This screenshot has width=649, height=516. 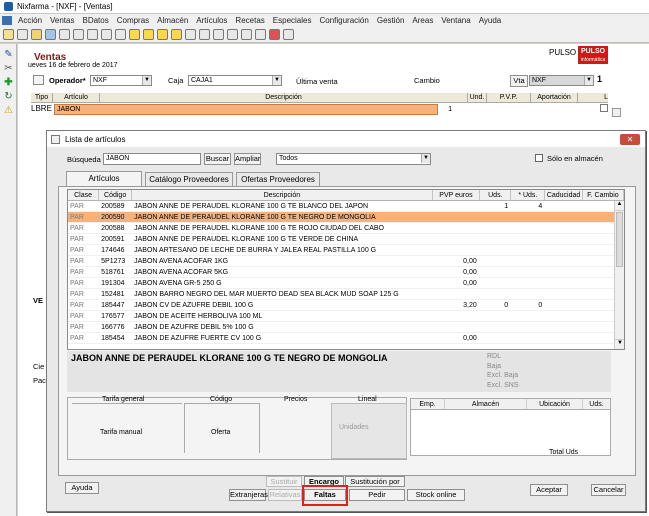 What do you see at coordinates (121, 80) in the screenshot?
I see `operador-select: NXF ▼` at bounding box center [121, 80].